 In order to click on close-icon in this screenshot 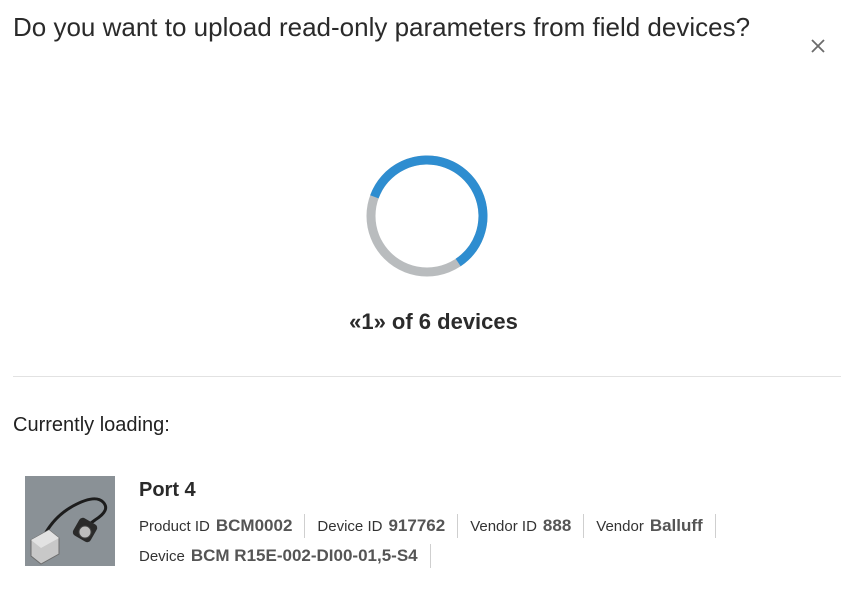, I will do `click(818, 46)`.